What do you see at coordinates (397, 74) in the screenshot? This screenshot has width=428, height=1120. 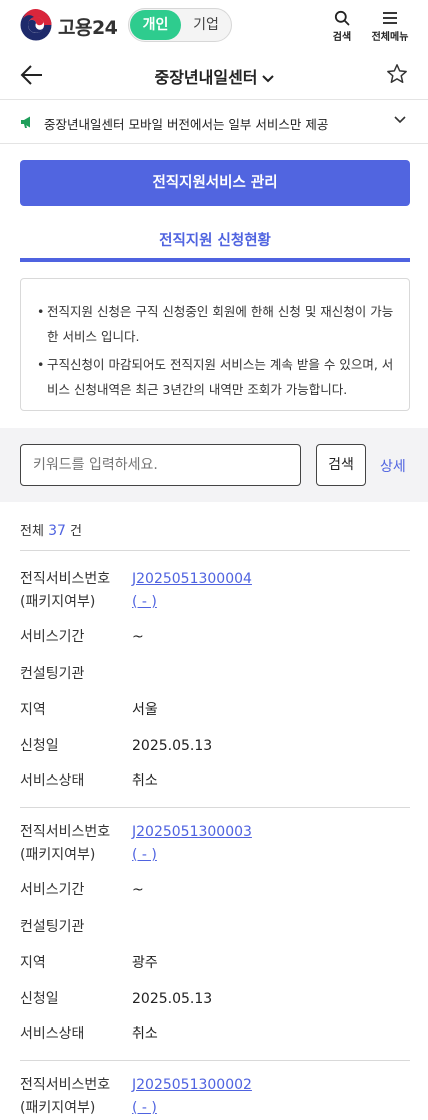 I see `star-favorite-icon` at bounding box center [397, 74].